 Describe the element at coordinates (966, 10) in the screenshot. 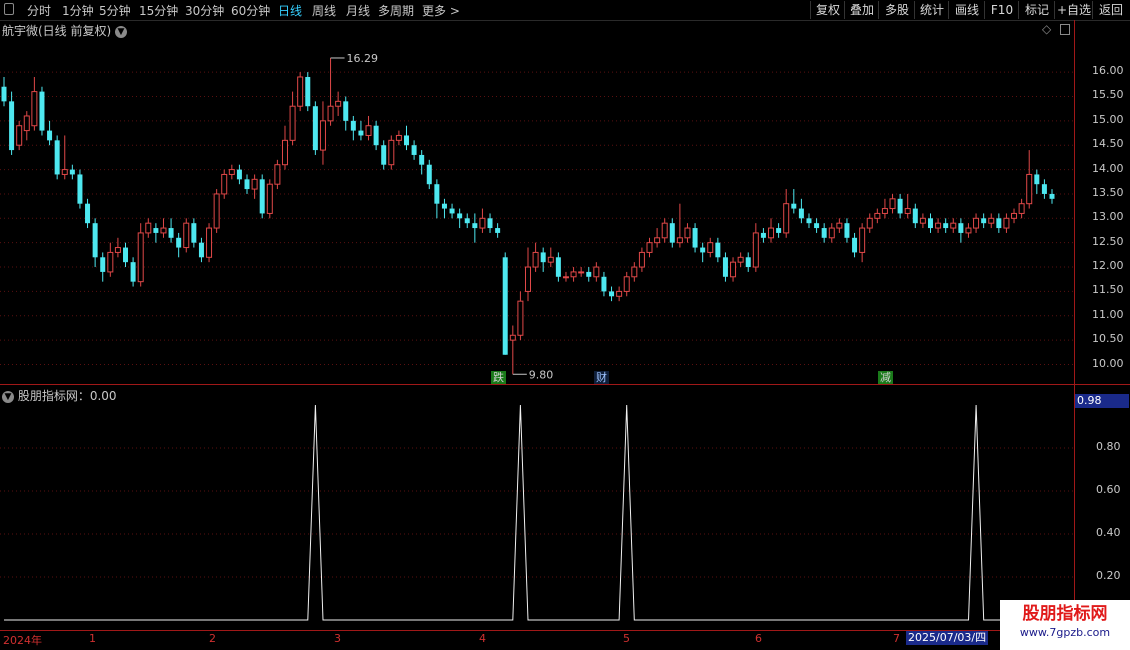

I see `draw-line-button: 画线` at that location.